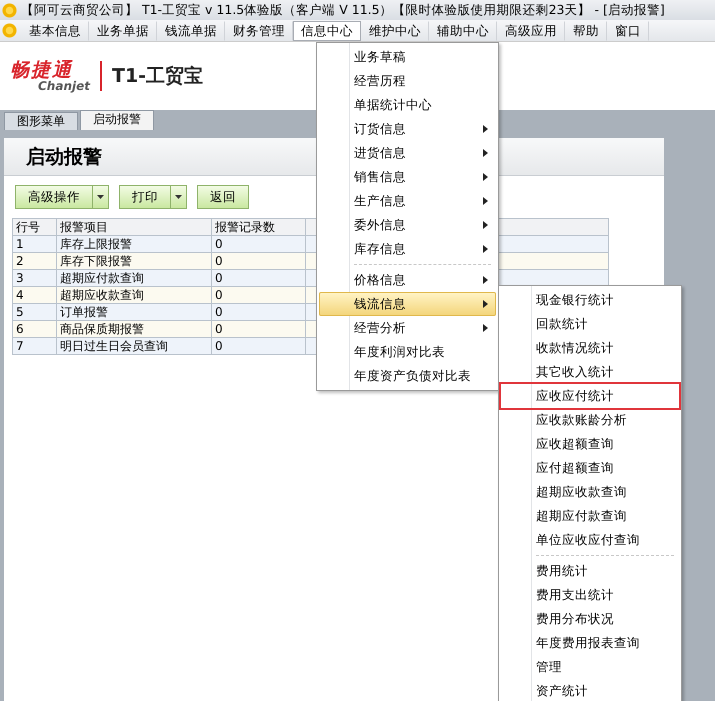 The height and width of the screenshot is (701, 715). What do you see at coordinates (34, 227) in the screenshot?
I see `column-header: 行号` at bounding box center [34, 227].